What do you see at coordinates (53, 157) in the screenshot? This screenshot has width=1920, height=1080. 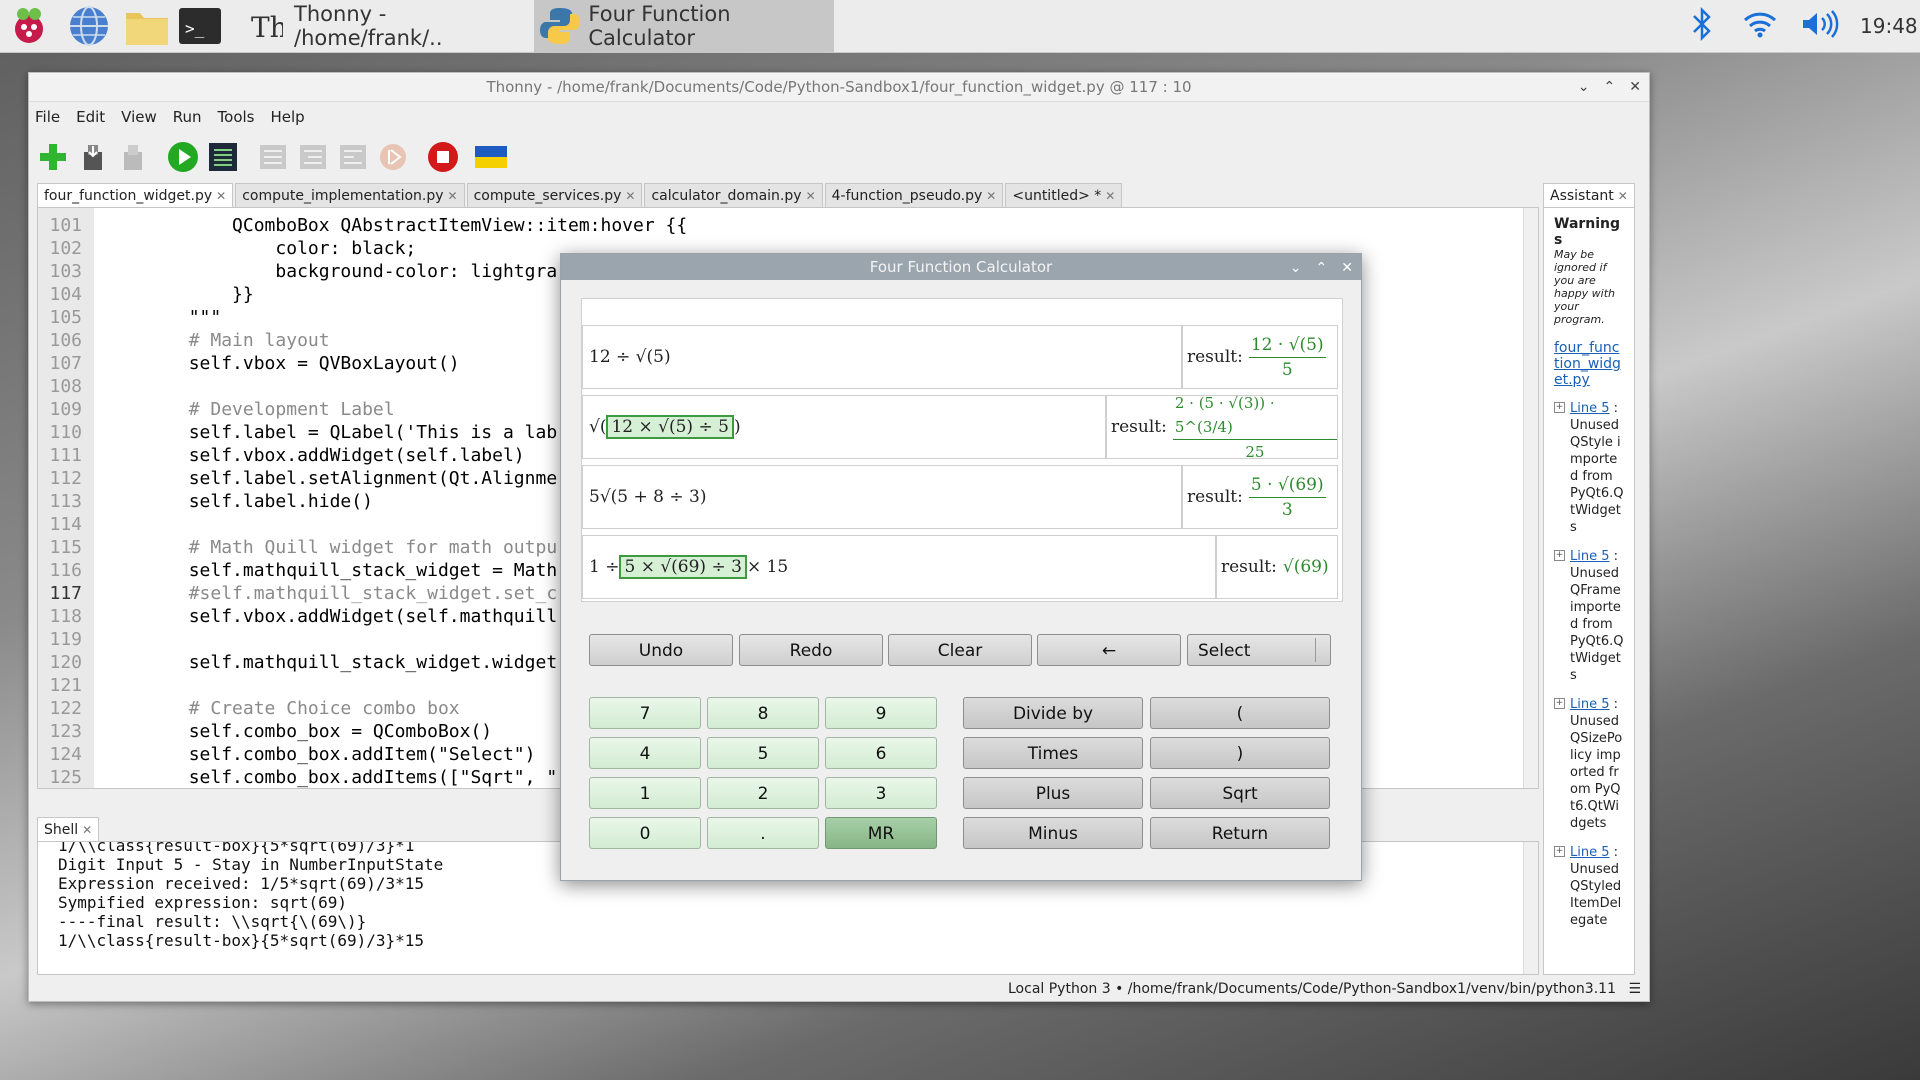 I see `new-file-icon` at bounding box center [53, 157].